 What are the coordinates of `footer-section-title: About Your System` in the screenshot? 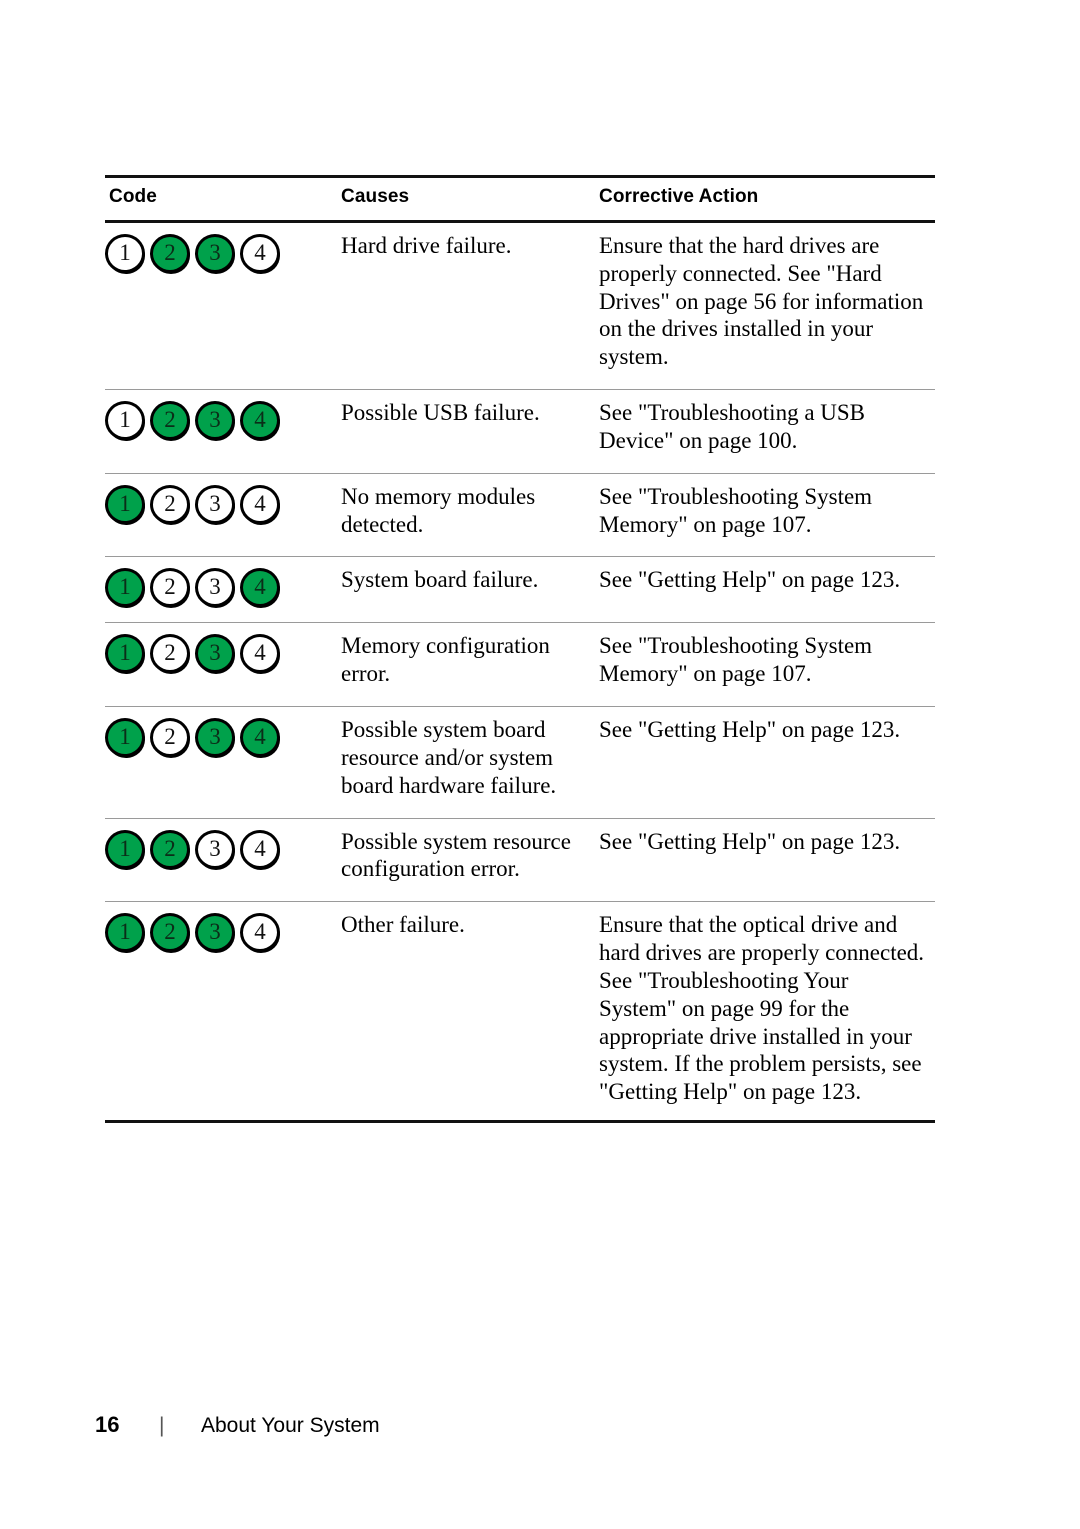 It's located at (290, 1425).